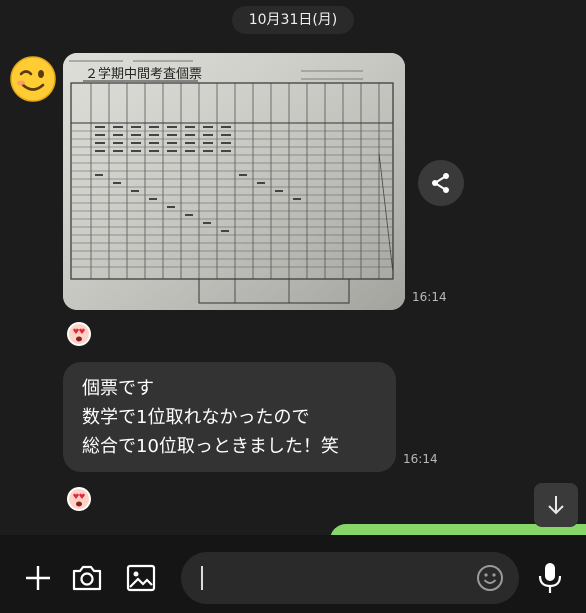  Describe the element at coordinates (229, 417) in the screenshot. I see `text-message-bubble: 個票です 数学で1位取れなかったので 総合で10位取っときました！笑` at that location.